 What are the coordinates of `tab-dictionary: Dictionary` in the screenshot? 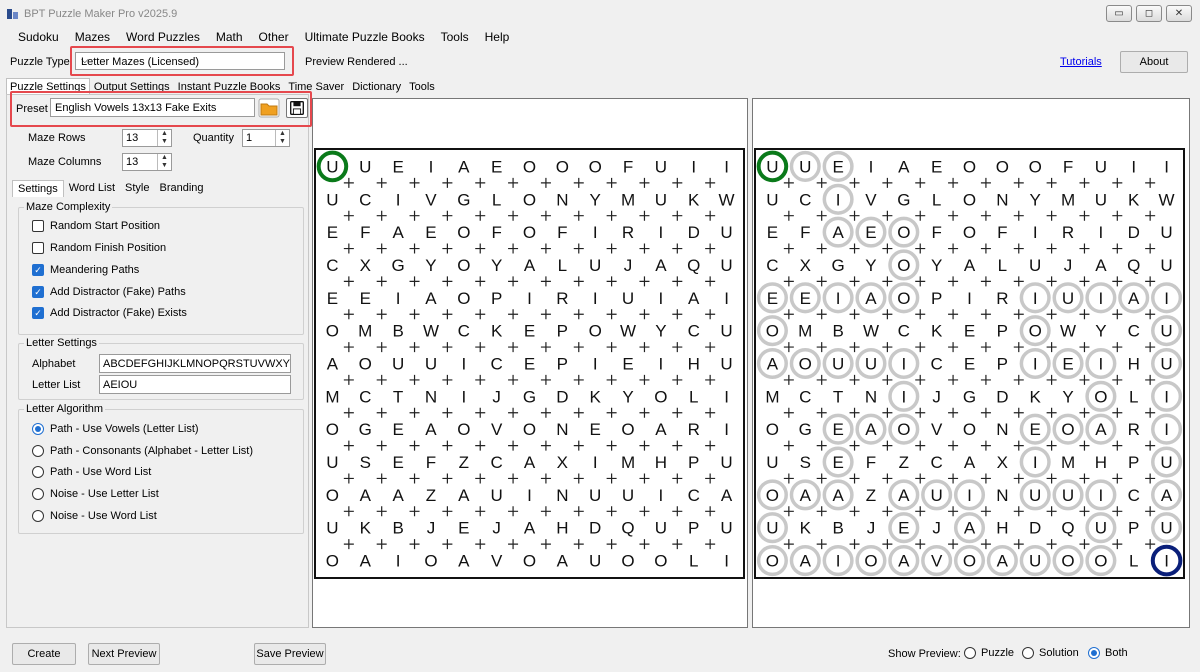 It's located at (376, 87).